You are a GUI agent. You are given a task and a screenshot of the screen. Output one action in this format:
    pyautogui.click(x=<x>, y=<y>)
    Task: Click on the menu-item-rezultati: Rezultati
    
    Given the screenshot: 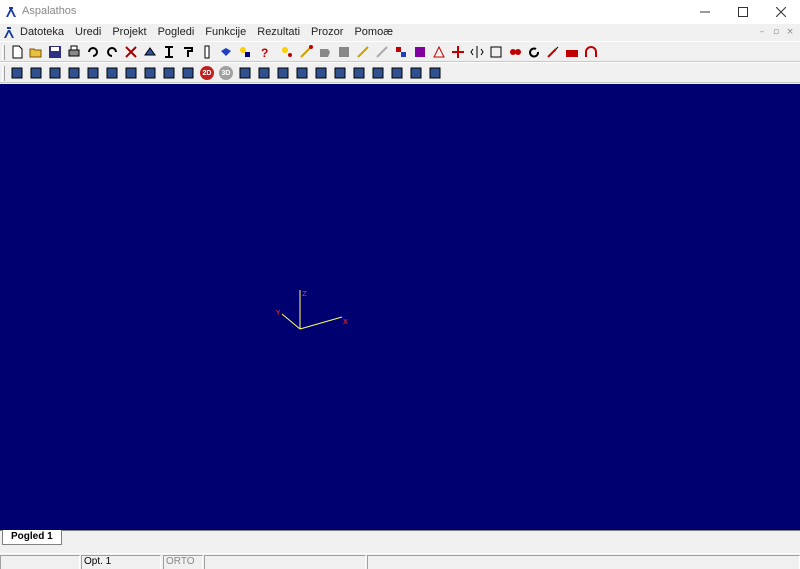 What is the action you would take?
    pyautogui.click(x=278, y=32)
    